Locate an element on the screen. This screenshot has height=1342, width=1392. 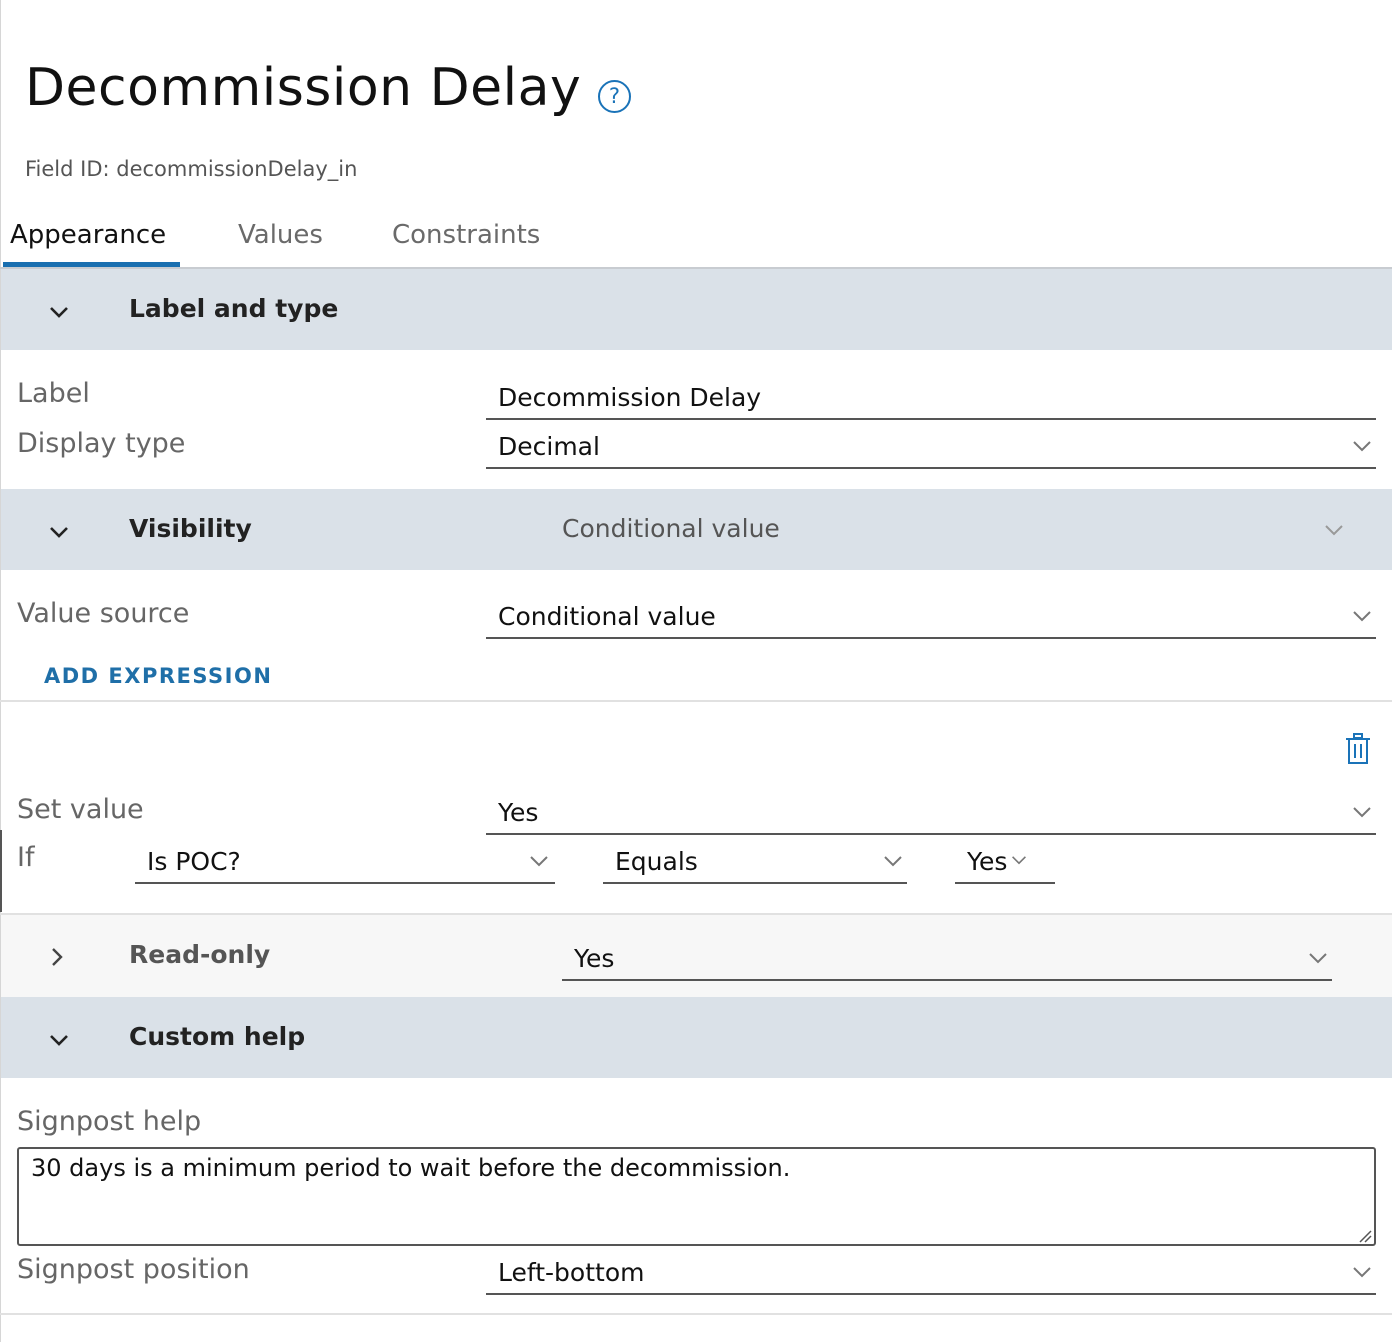
signpost-position-value: Left-bottom is located at coordinates (571, 1272).